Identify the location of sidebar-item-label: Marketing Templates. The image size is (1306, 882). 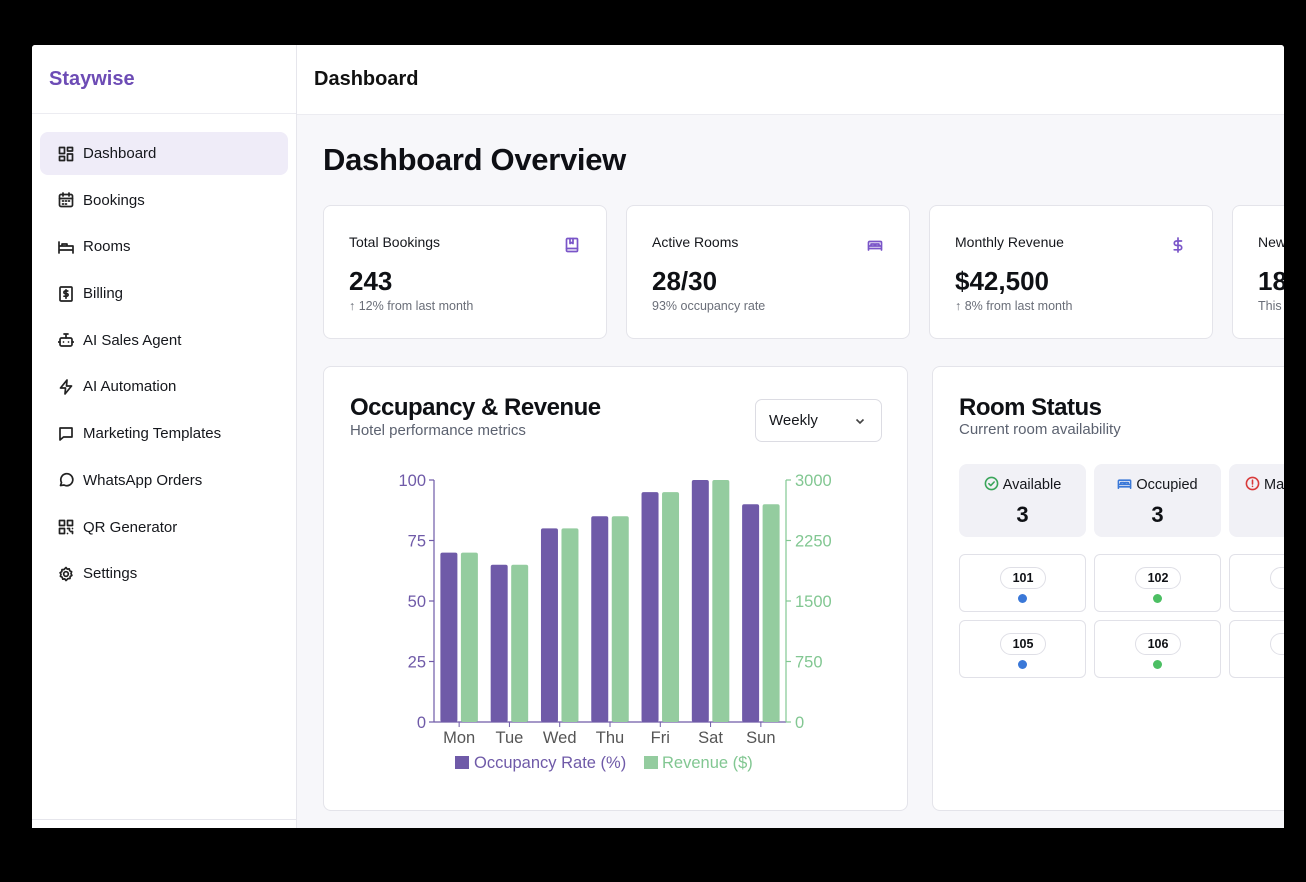
(152, 434).